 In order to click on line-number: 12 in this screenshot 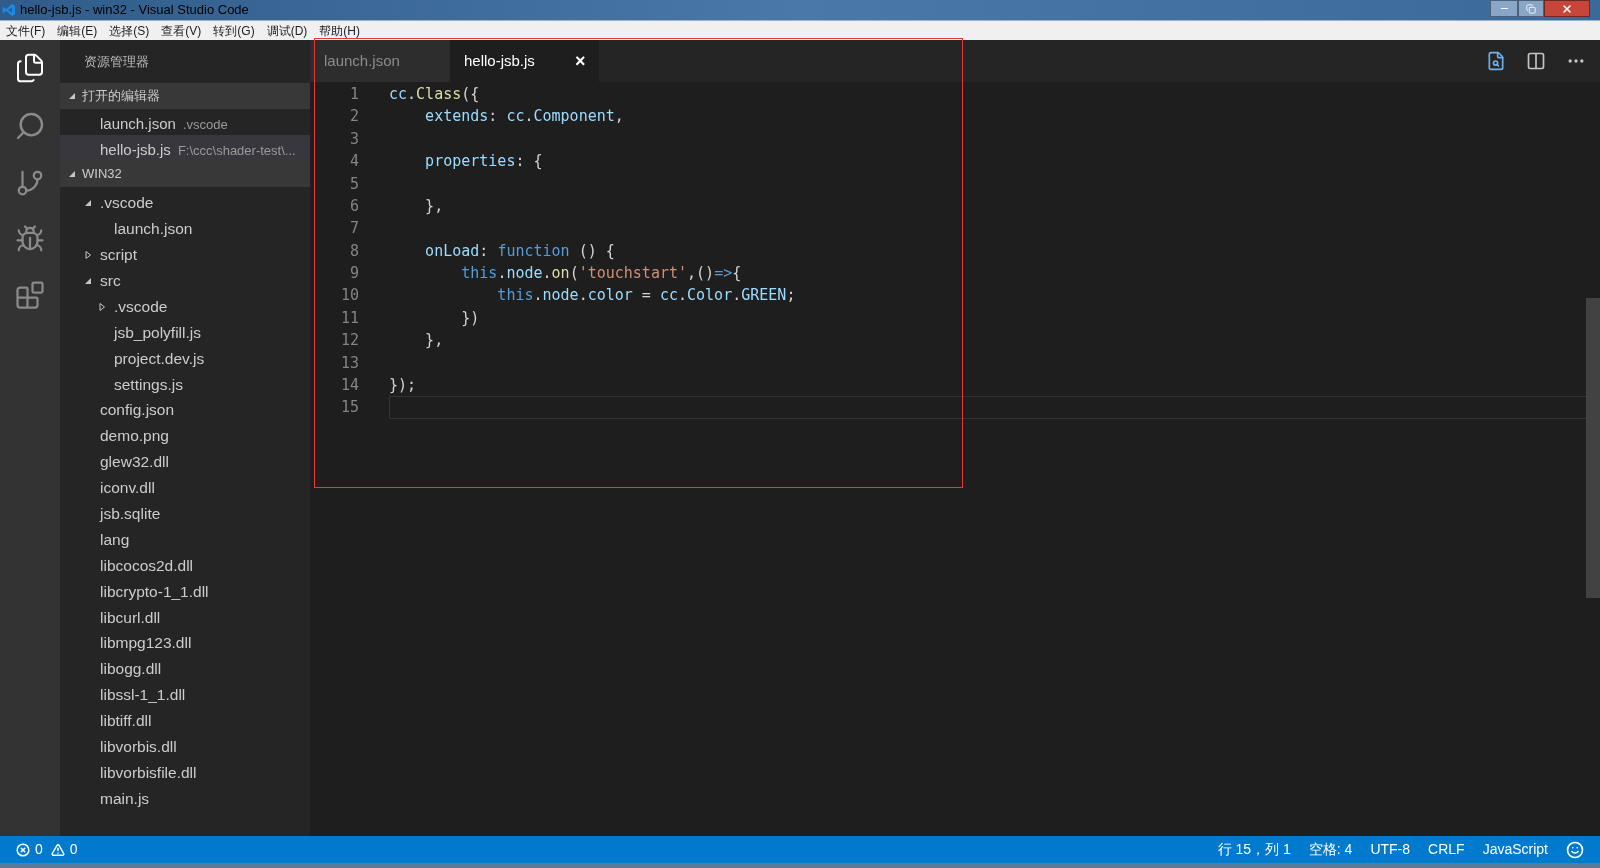, I will do `click(349, 341)`.